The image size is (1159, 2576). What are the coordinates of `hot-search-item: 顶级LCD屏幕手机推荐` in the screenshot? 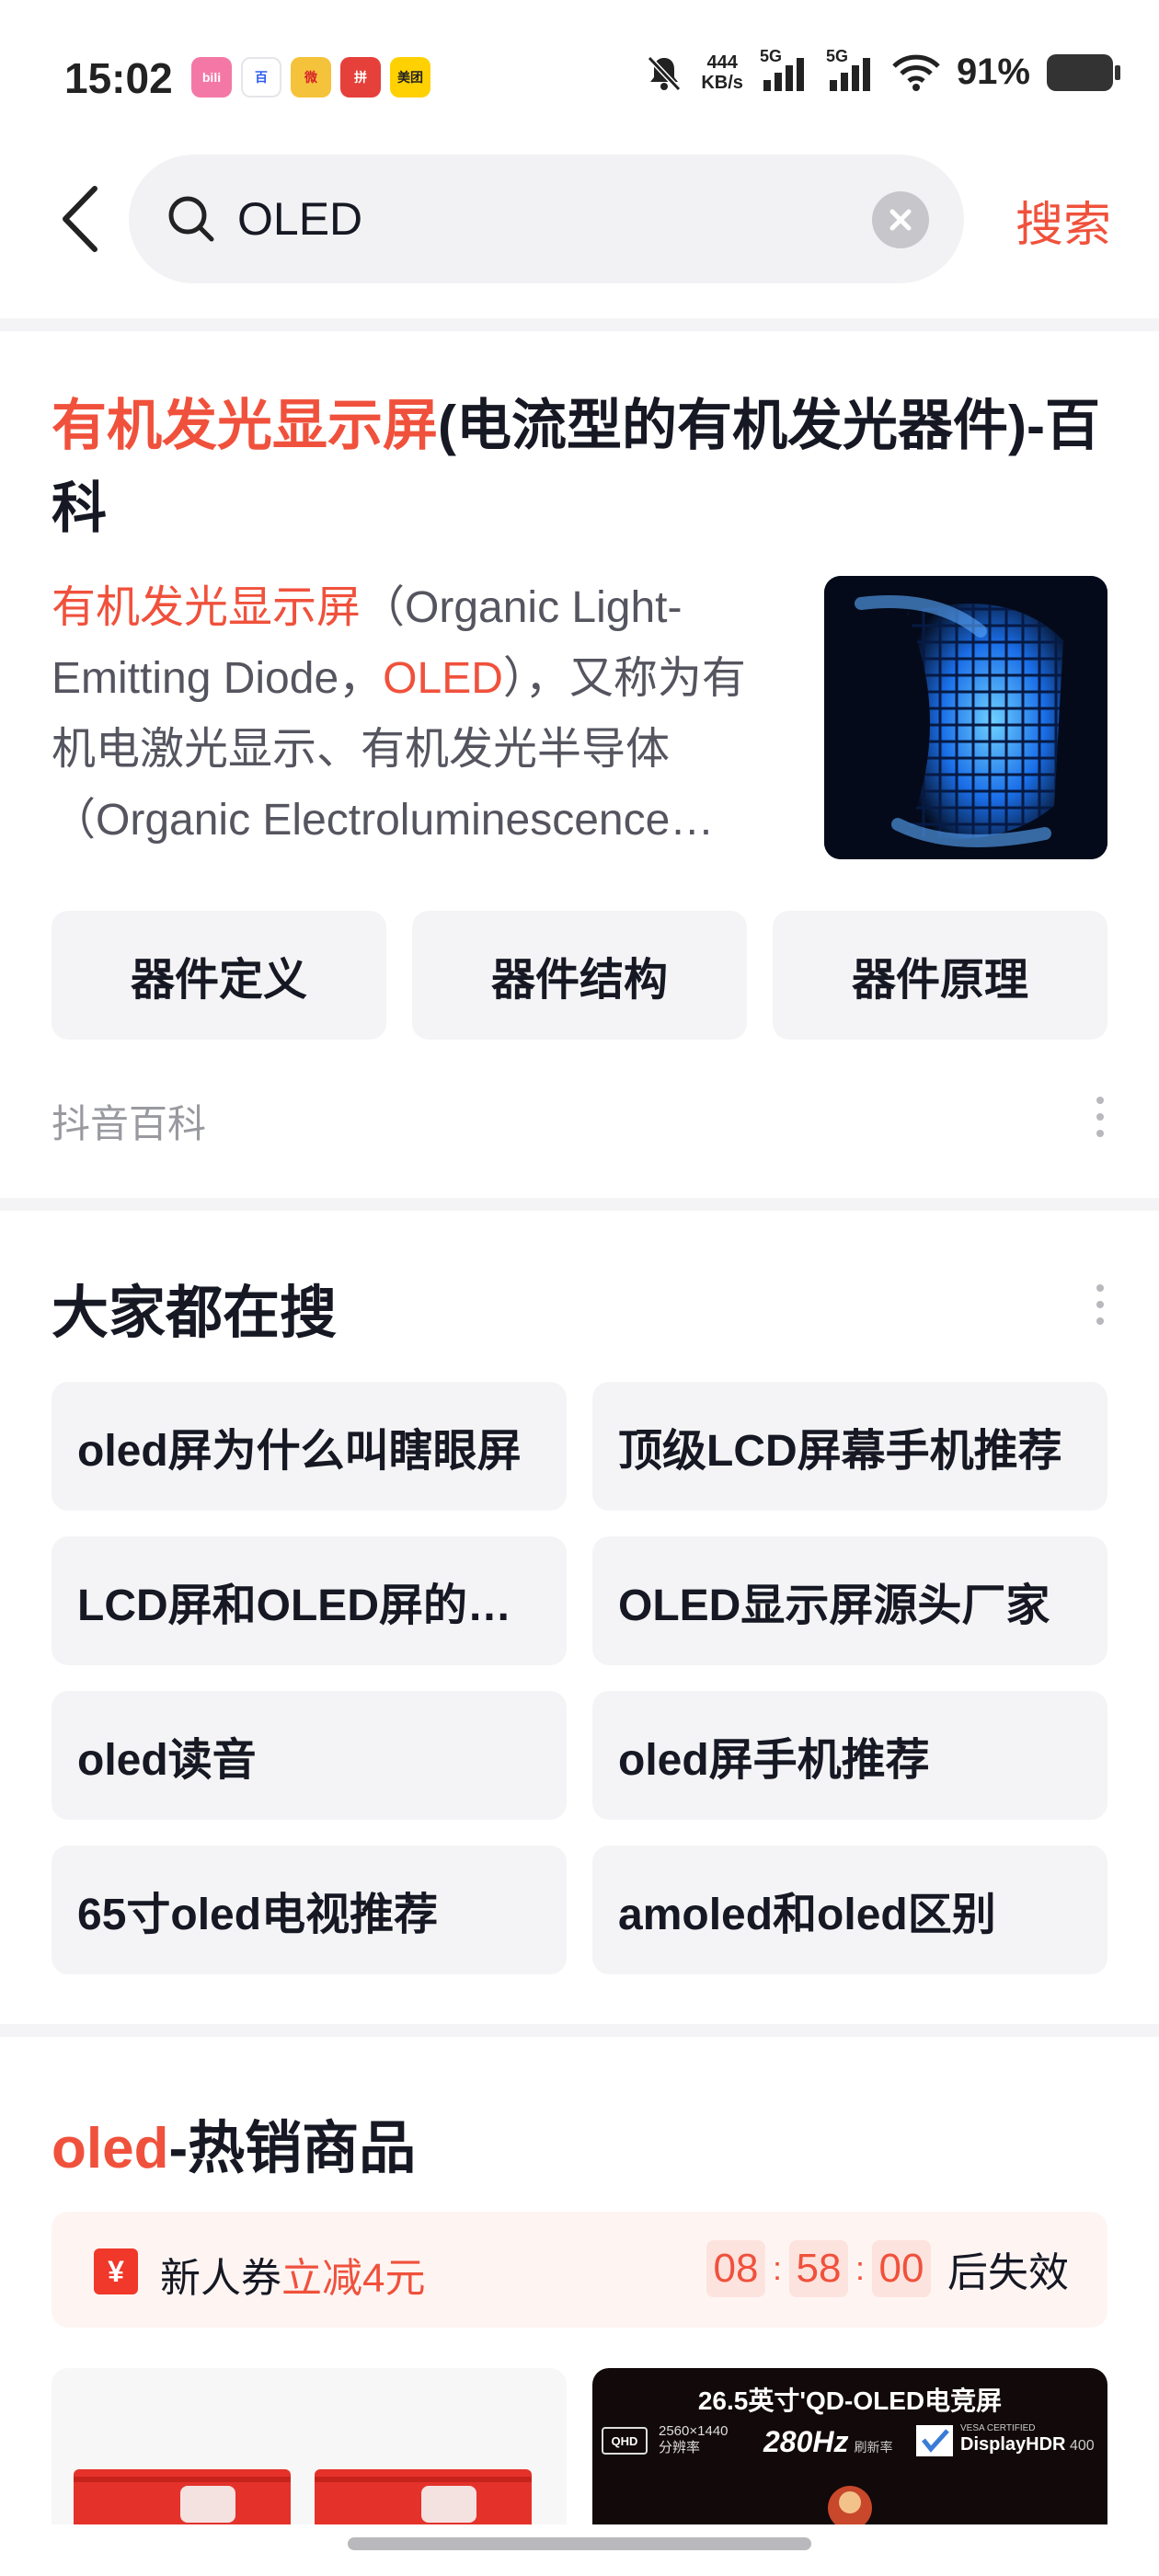 It's located at (849, 1446).